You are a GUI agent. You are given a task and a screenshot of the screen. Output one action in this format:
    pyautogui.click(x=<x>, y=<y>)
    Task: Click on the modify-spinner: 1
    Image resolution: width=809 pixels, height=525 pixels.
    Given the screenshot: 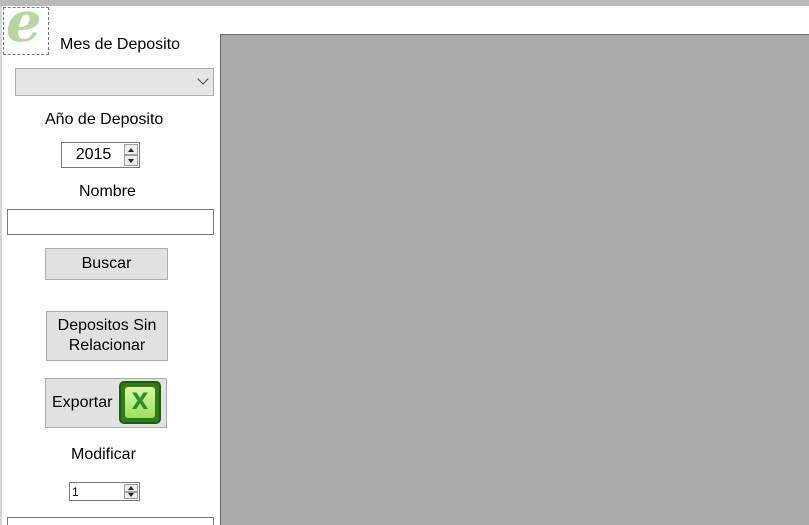 What is the action you would take?
    pyautogui.click(x=104, y=491)
    